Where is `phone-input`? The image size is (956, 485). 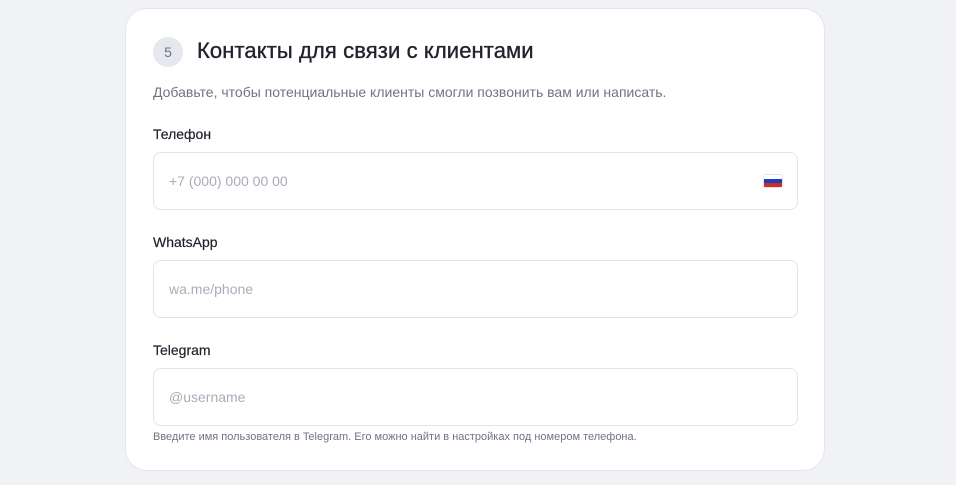
phone-input is located at coordinates (475, 181).